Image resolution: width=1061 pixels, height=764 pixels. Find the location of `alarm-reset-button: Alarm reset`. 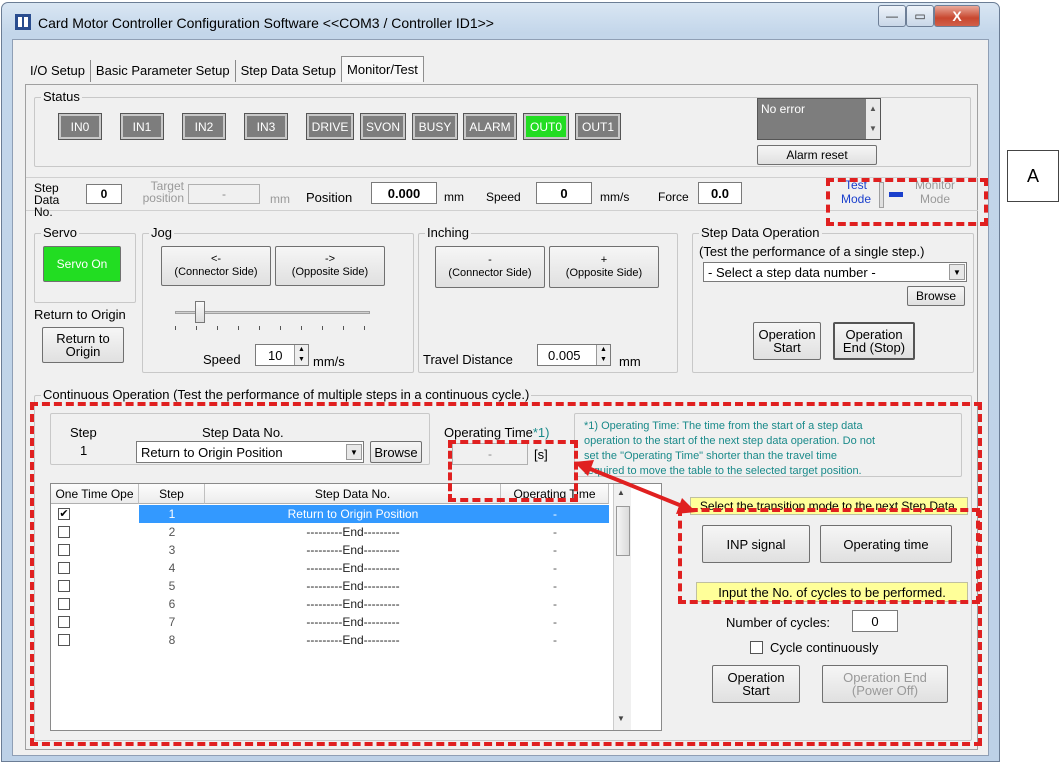

alarm-reset-button: Alarm reset is located at coordinates (817, 155).